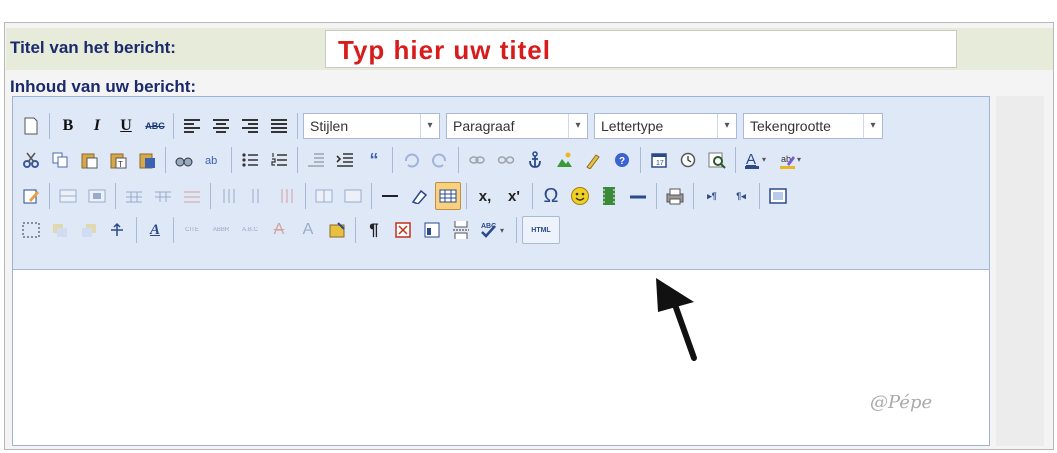  Describe the element at coordinates (792, 160) in the screenshot. I see `highlight-color-icon: ab ▾` at that location.